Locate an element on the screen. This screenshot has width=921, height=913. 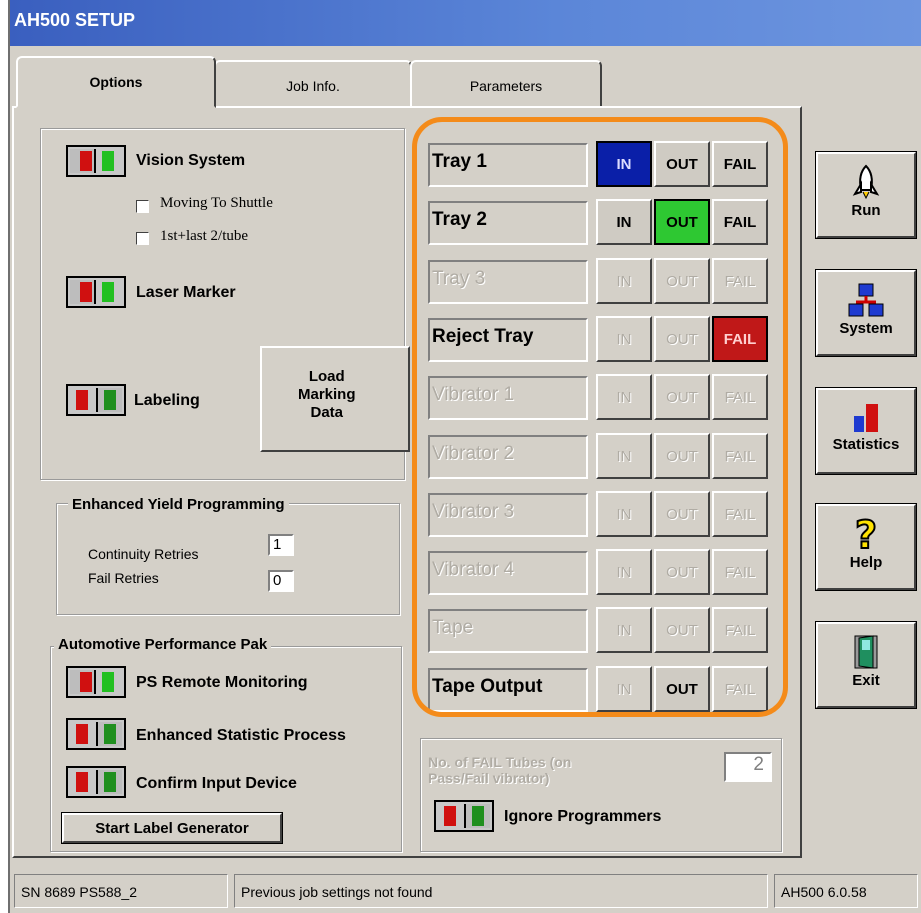
moving-to-shuttle-label: Moving To Shuttle is located at coordinates (216, 203).